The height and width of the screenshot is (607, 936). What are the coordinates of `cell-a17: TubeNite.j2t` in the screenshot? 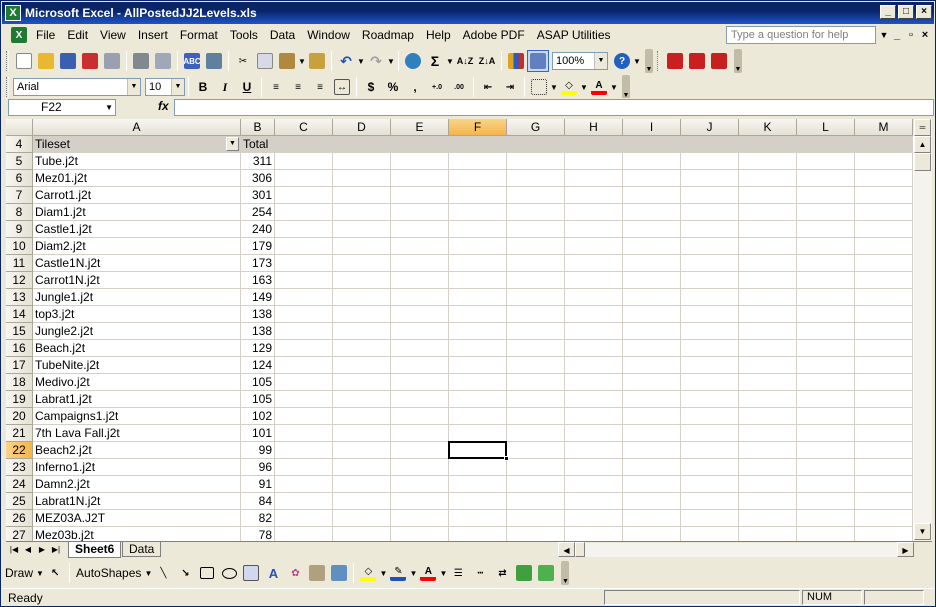 It's located at (137, 365).